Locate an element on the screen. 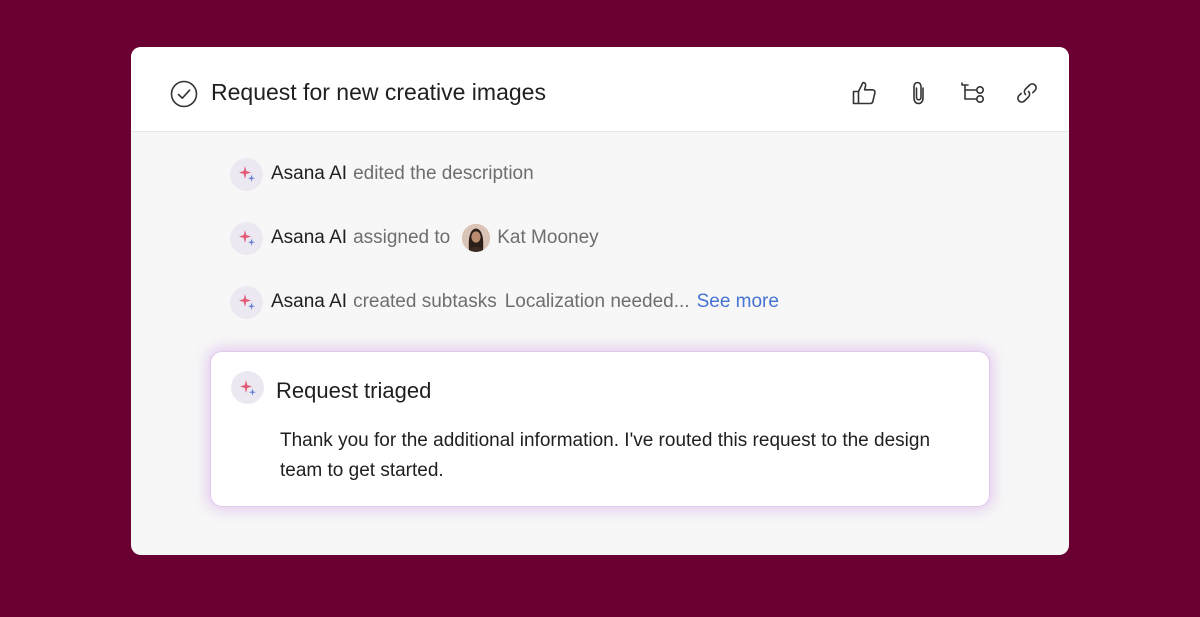 The height and width of the screenshot is (617, 1200). assignee-avatar is located at coordinates (476, 238).